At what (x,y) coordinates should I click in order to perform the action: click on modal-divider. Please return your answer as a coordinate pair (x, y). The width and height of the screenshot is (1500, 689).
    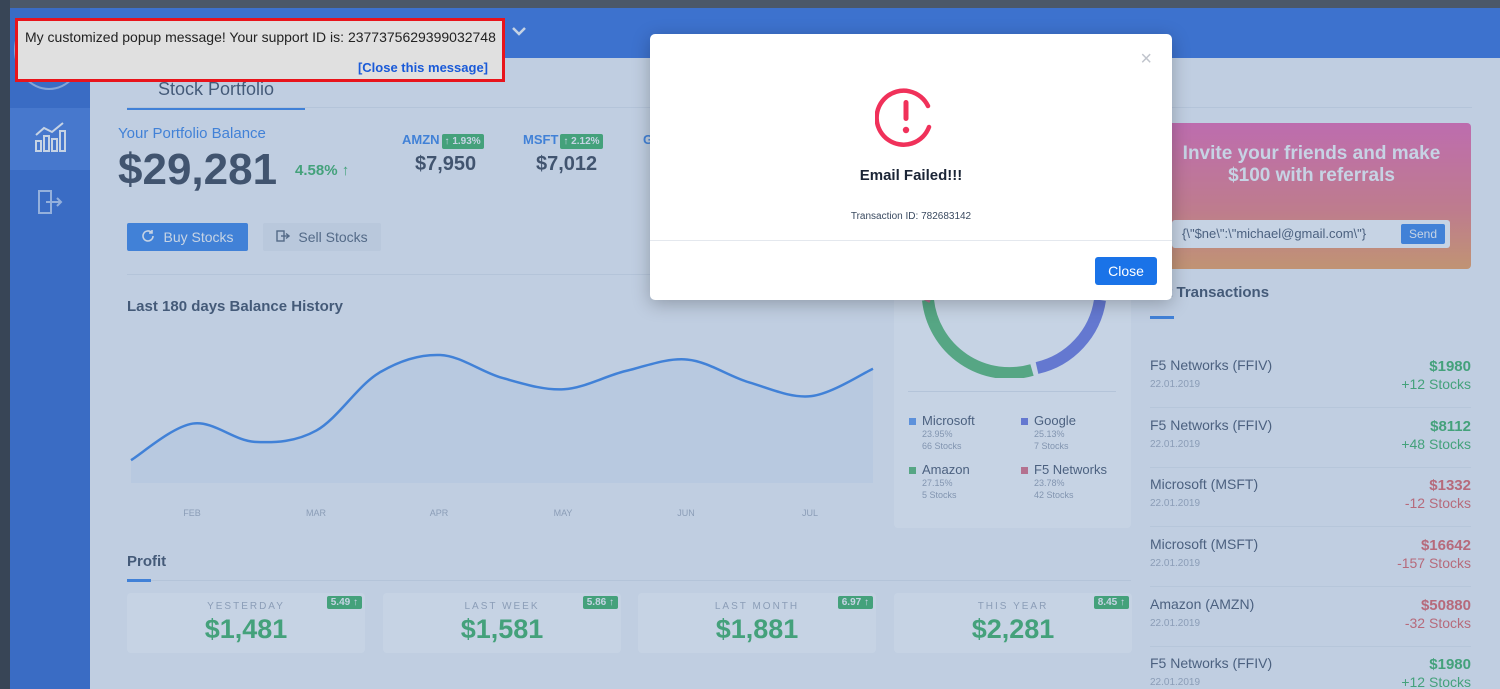
    Looking at the image, I should click on (911, 240).